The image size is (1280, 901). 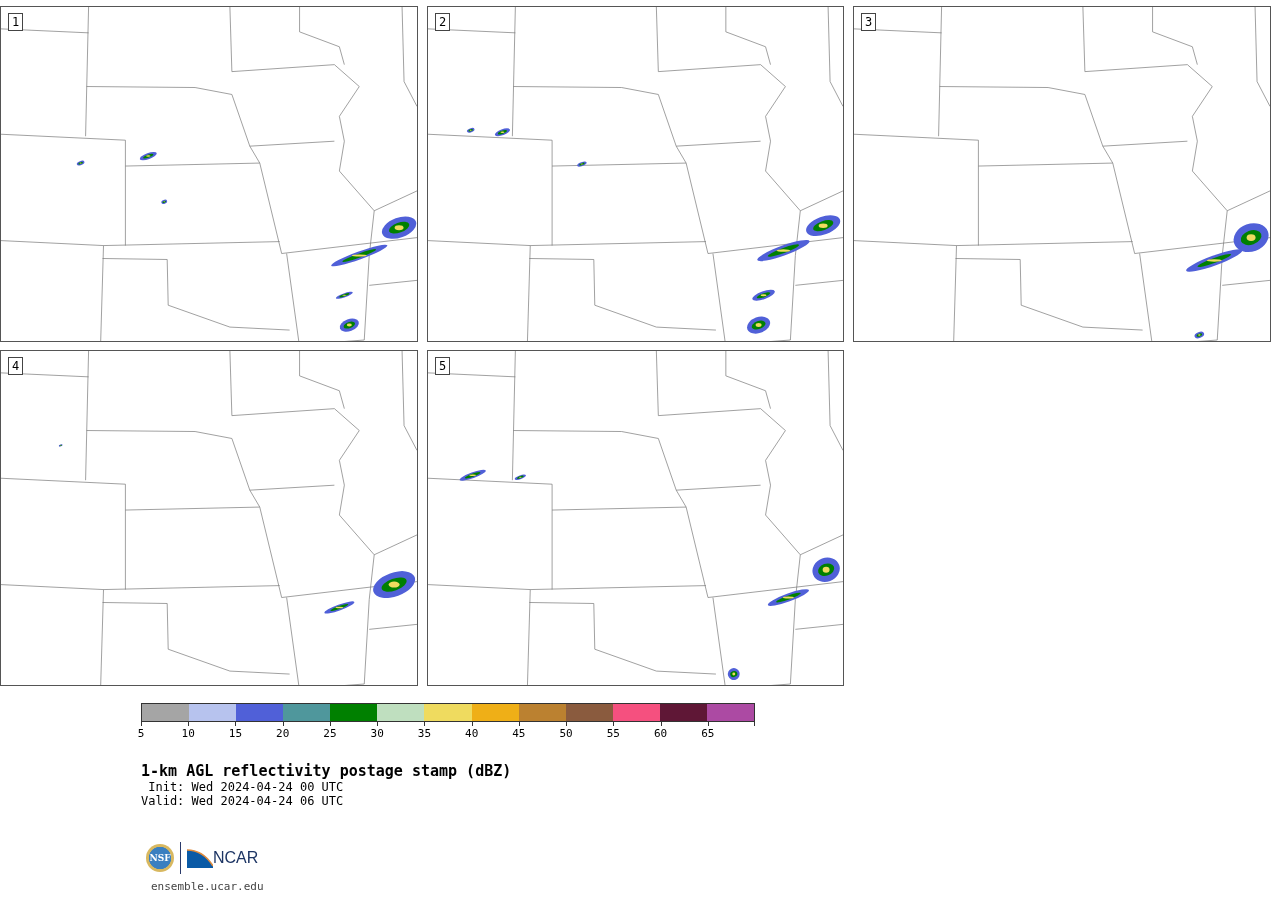 What do you see at coordinates (327, 771) in the screenshot?
I see `chart-title: 1-km AGL reflectivity postage stamp (dBZ)` at bounding box center [327, 771].